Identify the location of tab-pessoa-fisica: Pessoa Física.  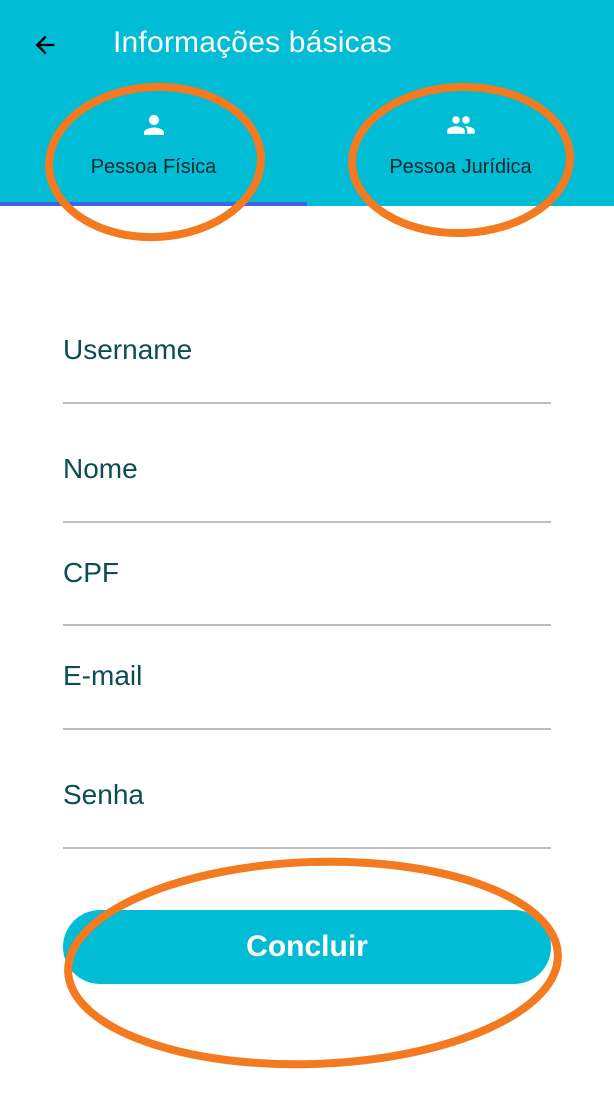
(153, 153).